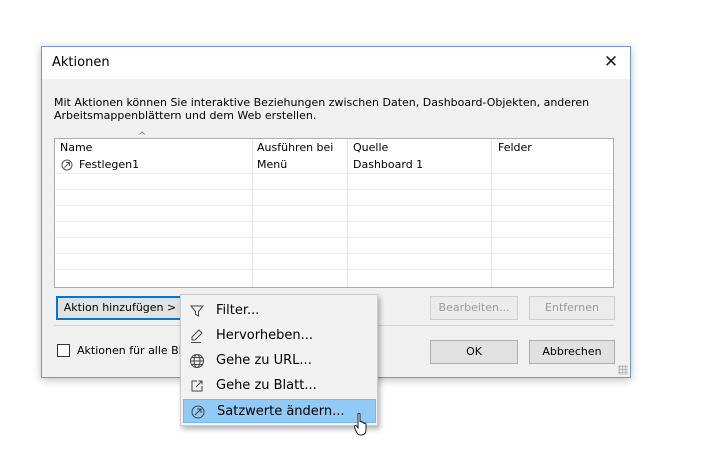 The image size is (705, 470). Describe the element at coordinates (109, 164) in the screenshot. I see `row-name: Festlegen1` at that location.